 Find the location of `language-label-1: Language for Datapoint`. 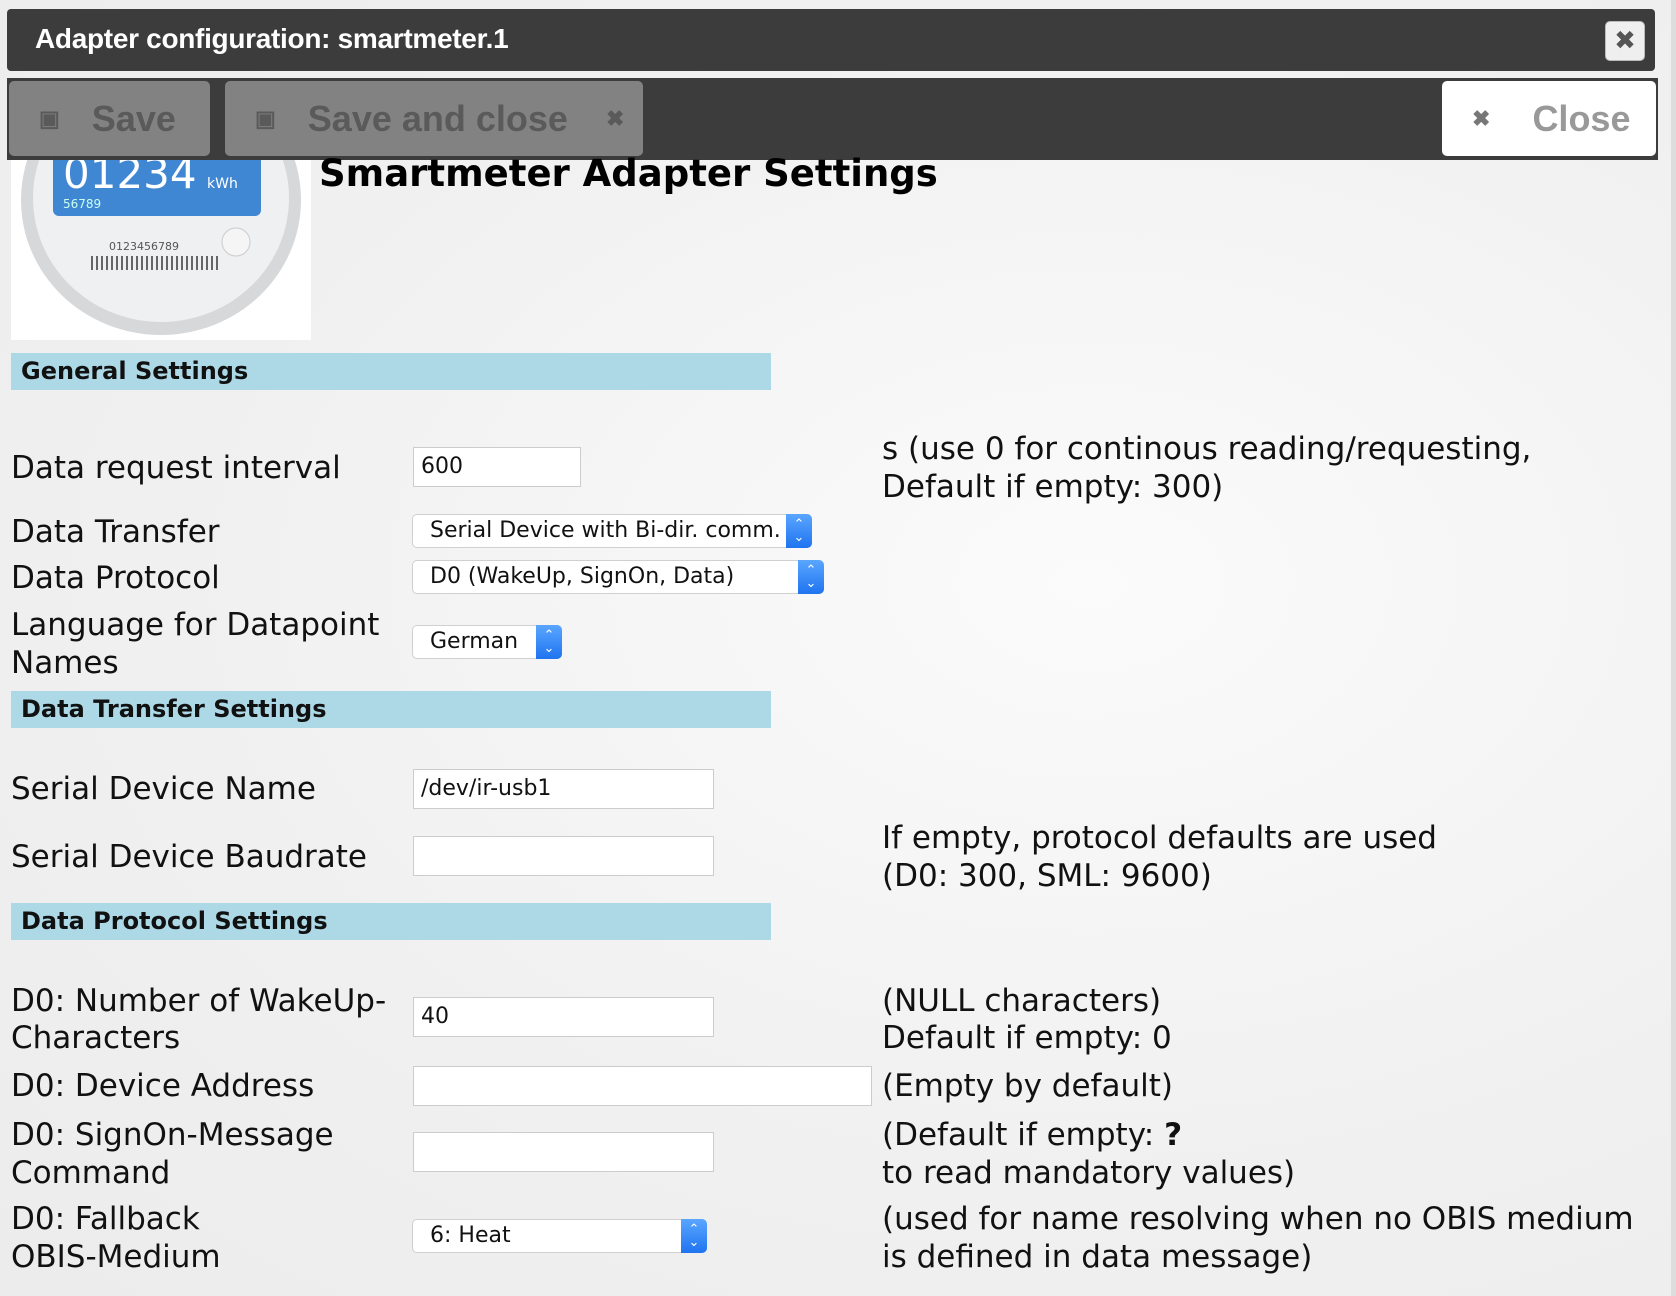

language-label-1: Language for Datapoint is located at coordinates (195, 625).